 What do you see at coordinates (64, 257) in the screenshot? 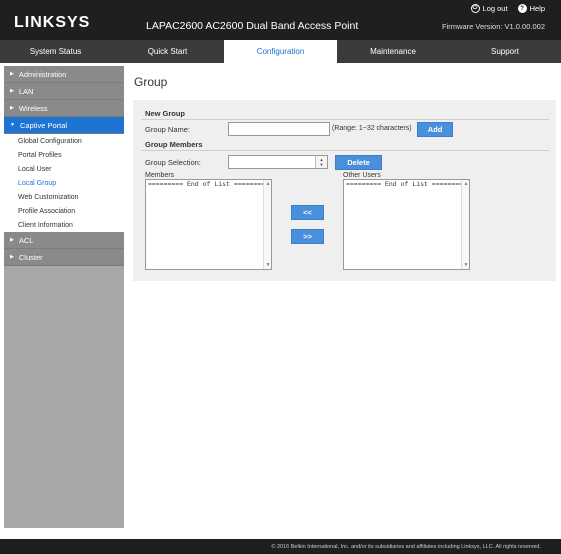
I see `sidebar-group-cluster: ▶ Cluster` at bounding box center [64, 257].